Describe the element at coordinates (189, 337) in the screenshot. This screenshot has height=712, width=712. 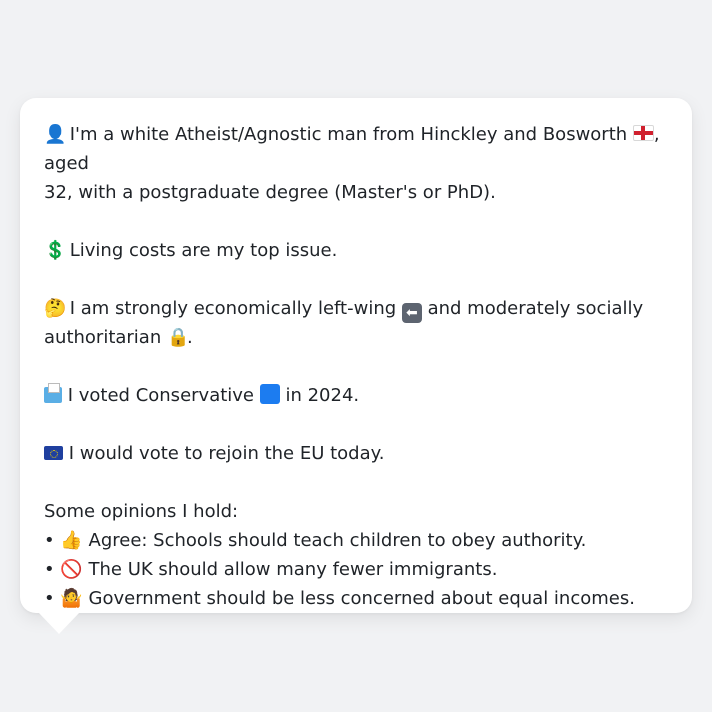
I see `economic-text-end: .` at that location.